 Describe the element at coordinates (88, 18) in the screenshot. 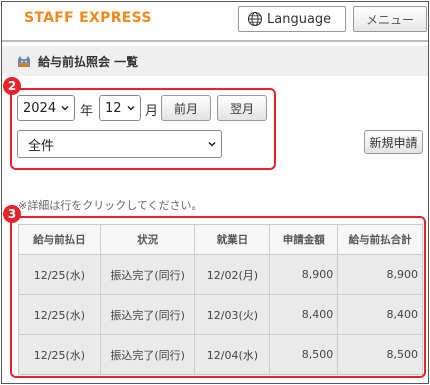

I see `brand-logo: STAFF EXPRESS` at that location.